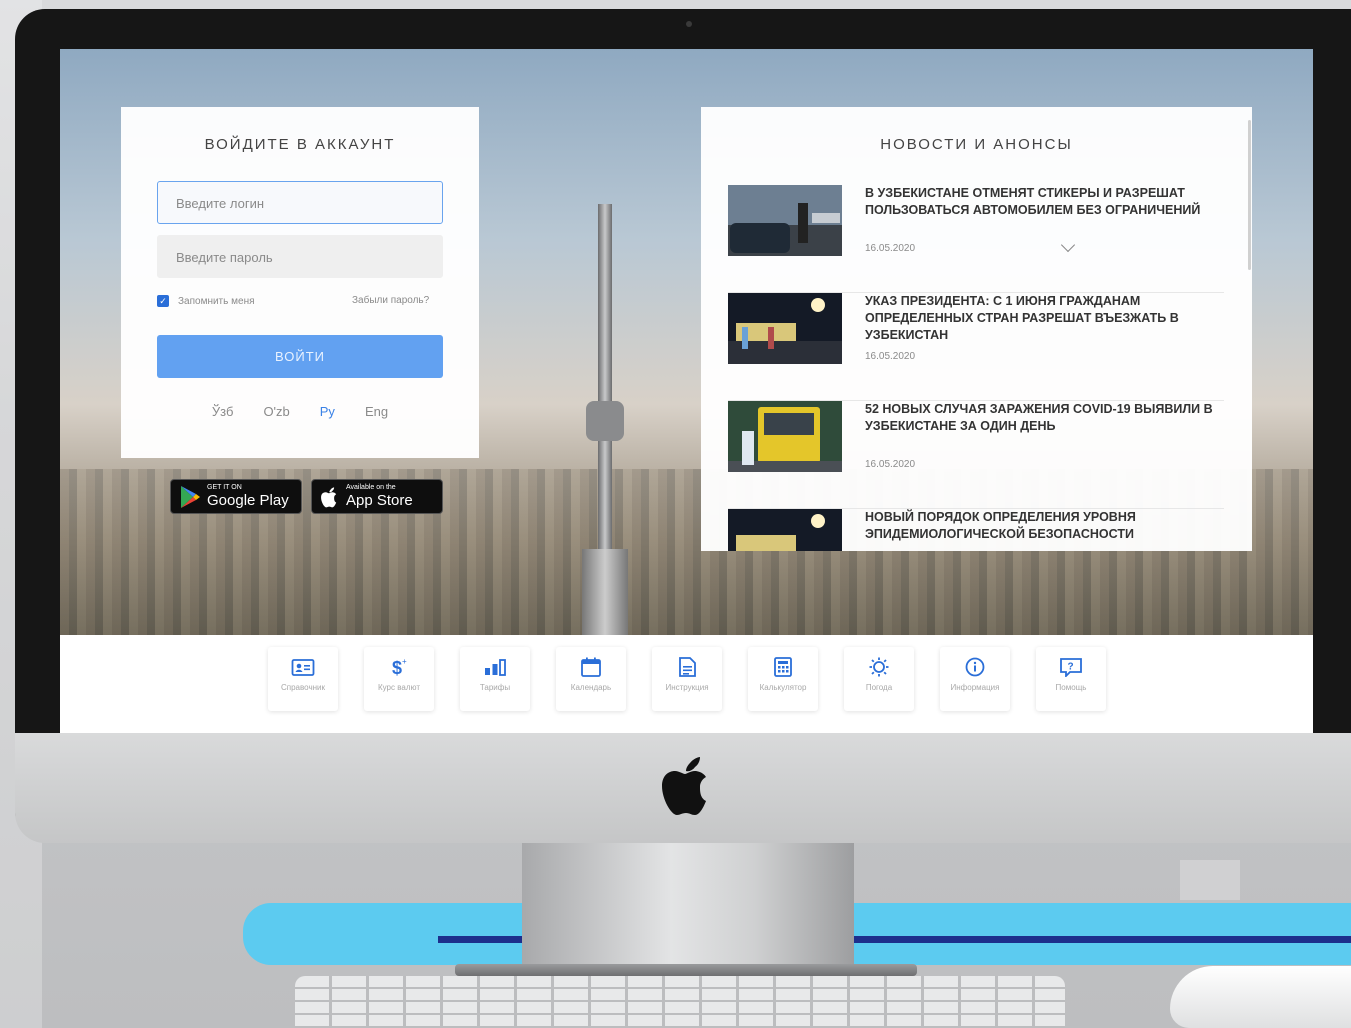 Image resolution: width=1351 pixels, height=1028 pixels. What do you see at coordinates (975, 679) in the screenshot?
I see `tool-information: Информация` at bounding box center [975, 679].